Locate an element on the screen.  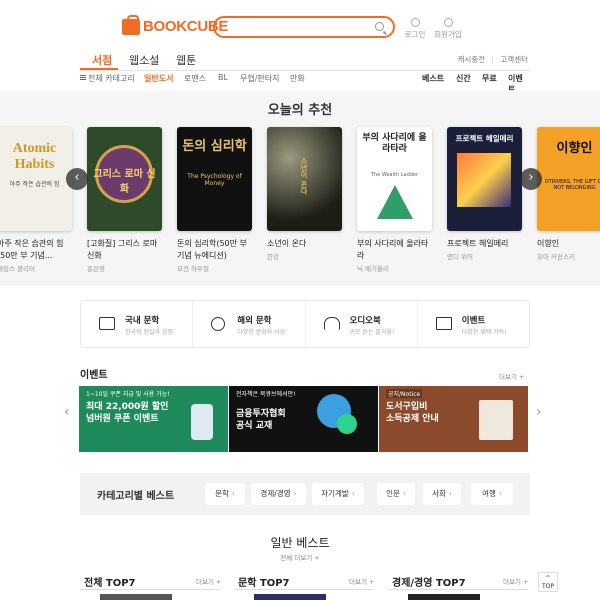
subnav-bl: BL is located at coordinates (223, 77).